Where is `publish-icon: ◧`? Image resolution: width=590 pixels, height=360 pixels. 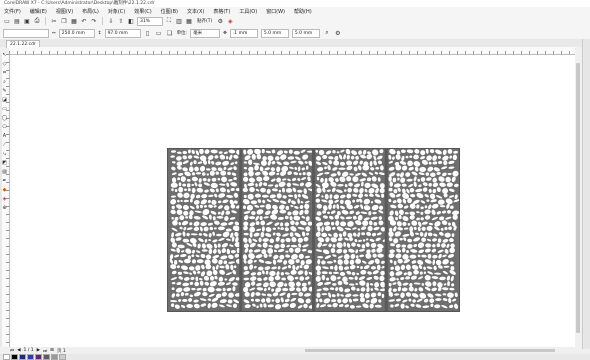 publish-icon: ◧ is located at coordinates (131, 21).